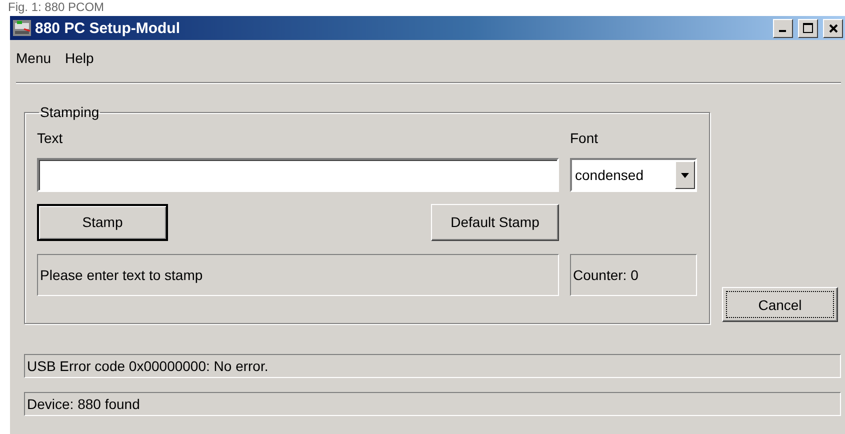 This screenshot has width=845, height=434. I want to click on stamp-button: Stamp, so click(102, 222).